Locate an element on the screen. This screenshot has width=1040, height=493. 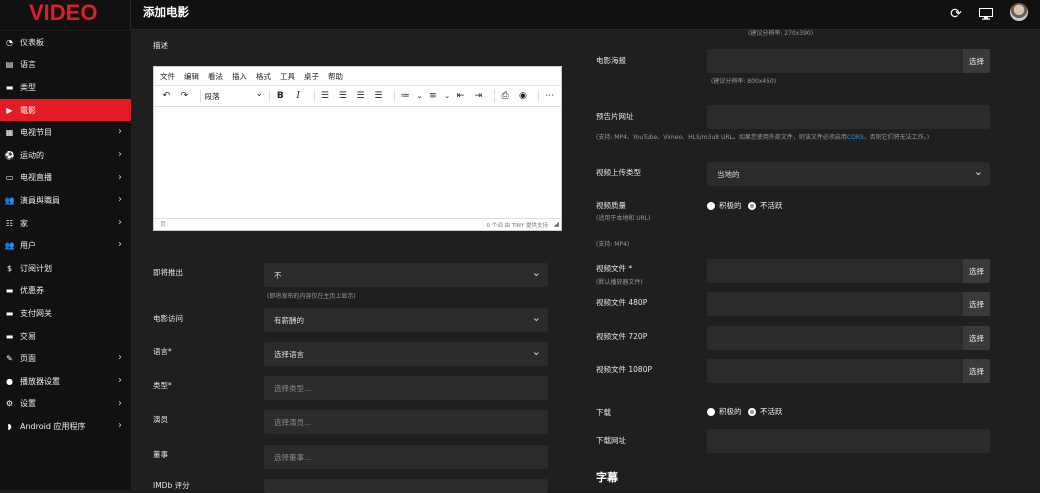
video-file-choose-button: 选择 is located at coordinates (976, 271).